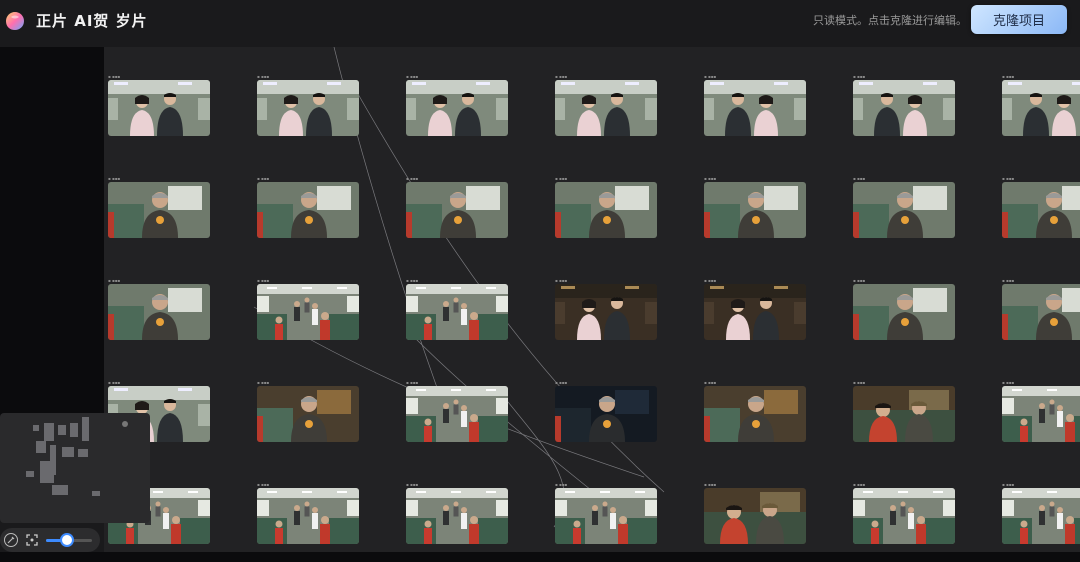 This screenshot has width=1080, height=562. I want to click on canvas-control-bar, so click(50, 540).